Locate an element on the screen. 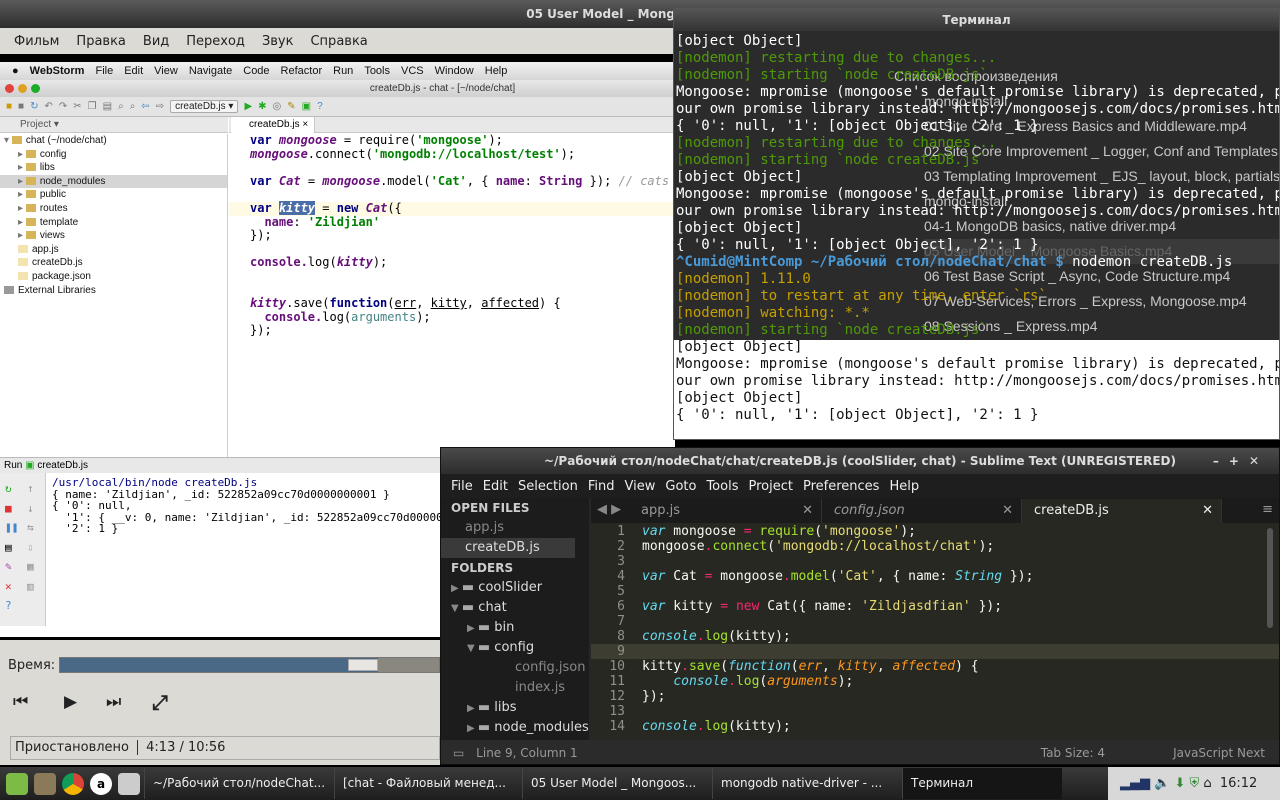 Image resolution: width=1280 pixels, height=800 pixels. tree-item: ▸ libs is located at coordinates (113, 168).